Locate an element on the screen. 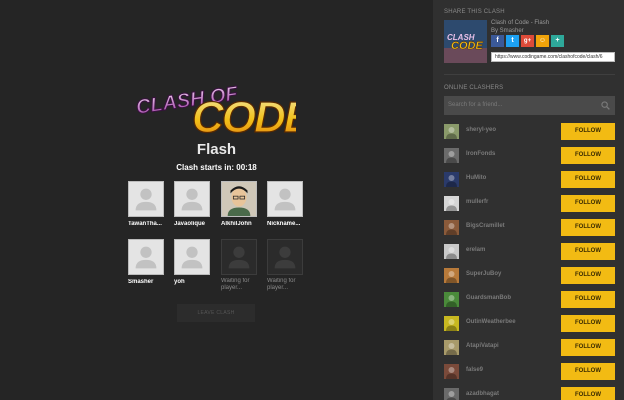  svg-text: CODE is located at coordinates (467, 46).